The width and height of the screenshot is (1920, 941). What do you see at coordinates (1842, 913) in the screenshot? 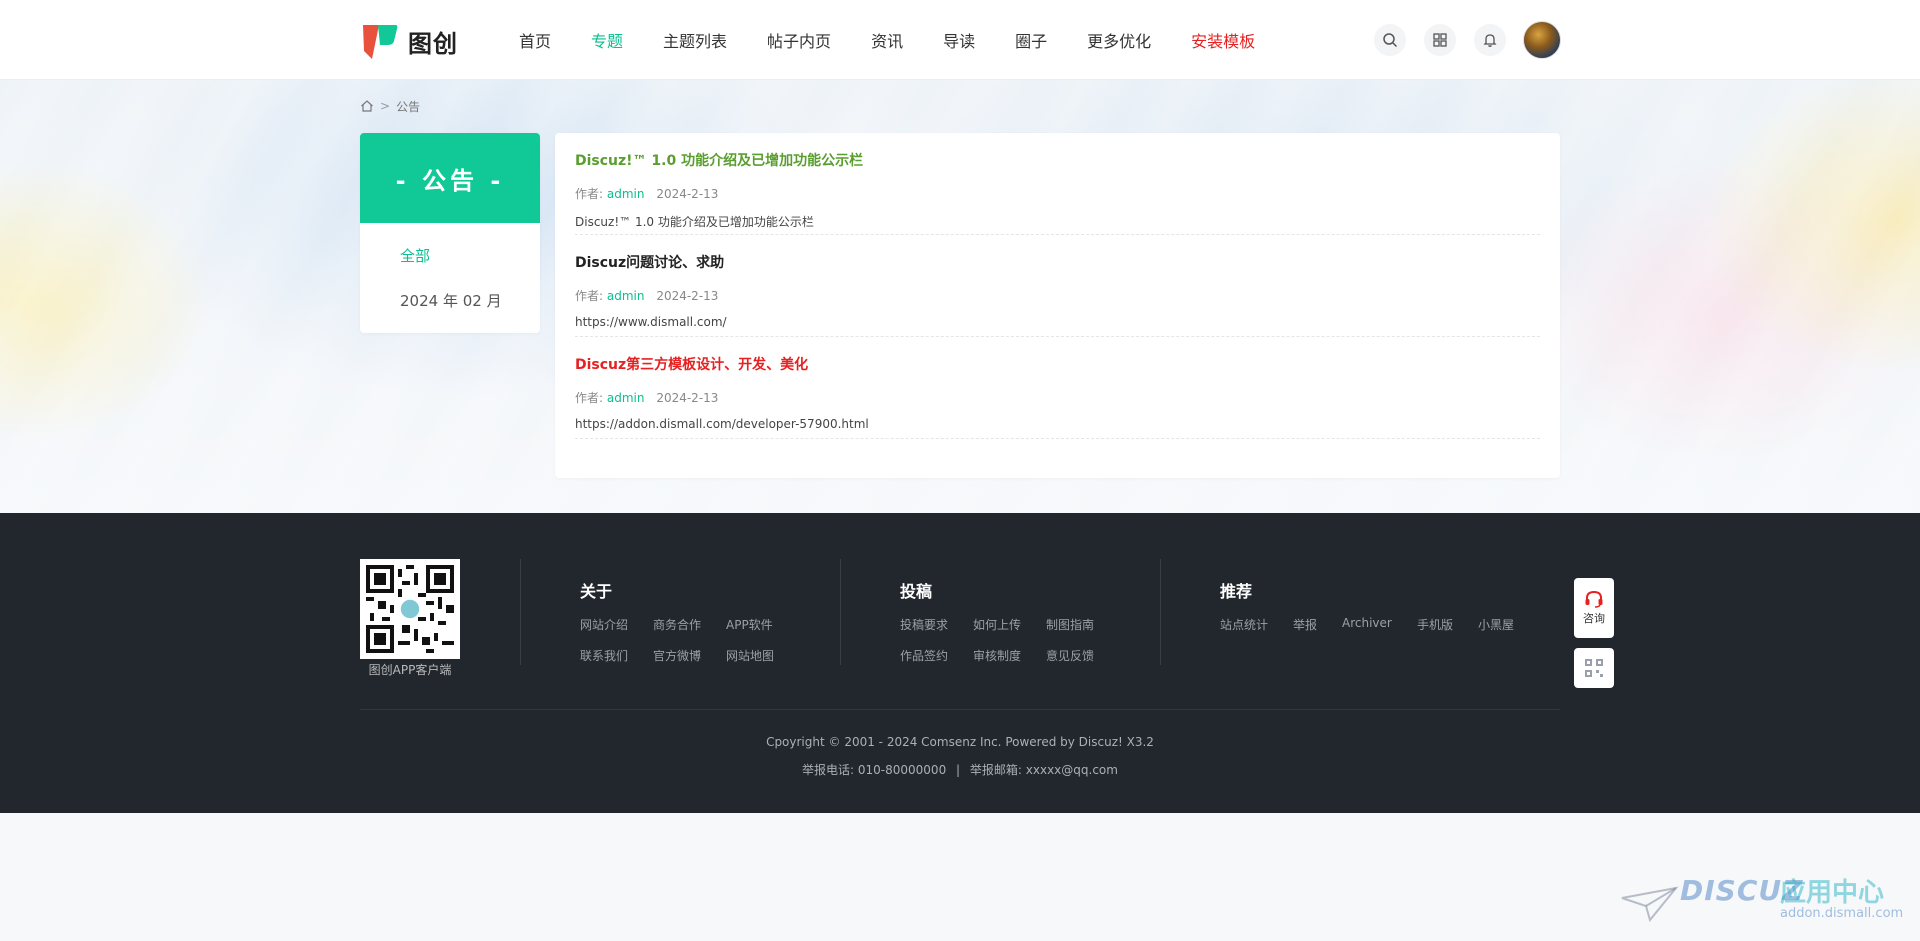
I see `watermark-url: addon.dismall.com` at bounding box center [1842, 913].